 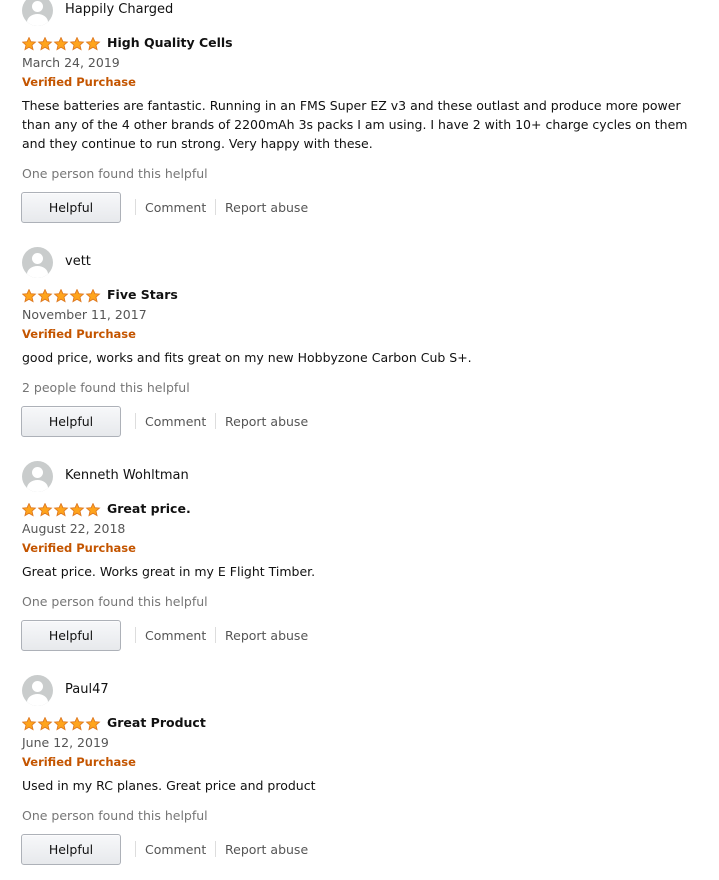 I want to click on review-date: August 22, 2018, so click(x=74, y=528).